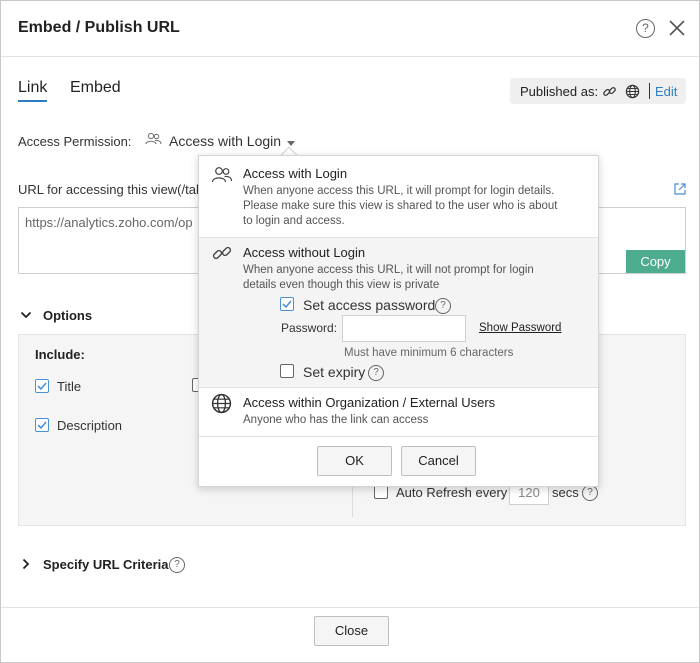 The image size is (700, 663). What do you see at coordinates (95, 88) in the screenshot?
I see `tab-embed: Embed` at bounding box center [95, 88].